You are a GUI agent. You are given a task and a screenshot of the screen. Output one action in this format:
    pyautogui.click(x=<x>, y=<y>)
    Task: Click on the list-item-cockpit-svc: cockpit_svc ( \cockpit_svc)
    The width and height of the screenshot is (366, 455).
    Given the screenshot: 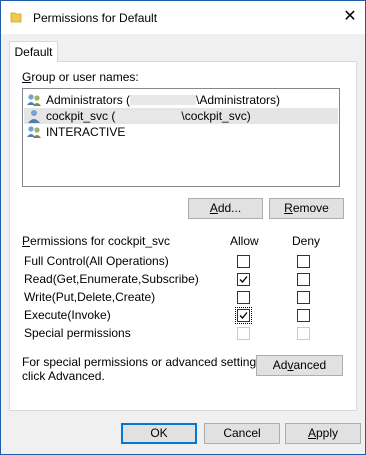 What is the action you would take?
    pyautogui.click(x=181, y=116)
    